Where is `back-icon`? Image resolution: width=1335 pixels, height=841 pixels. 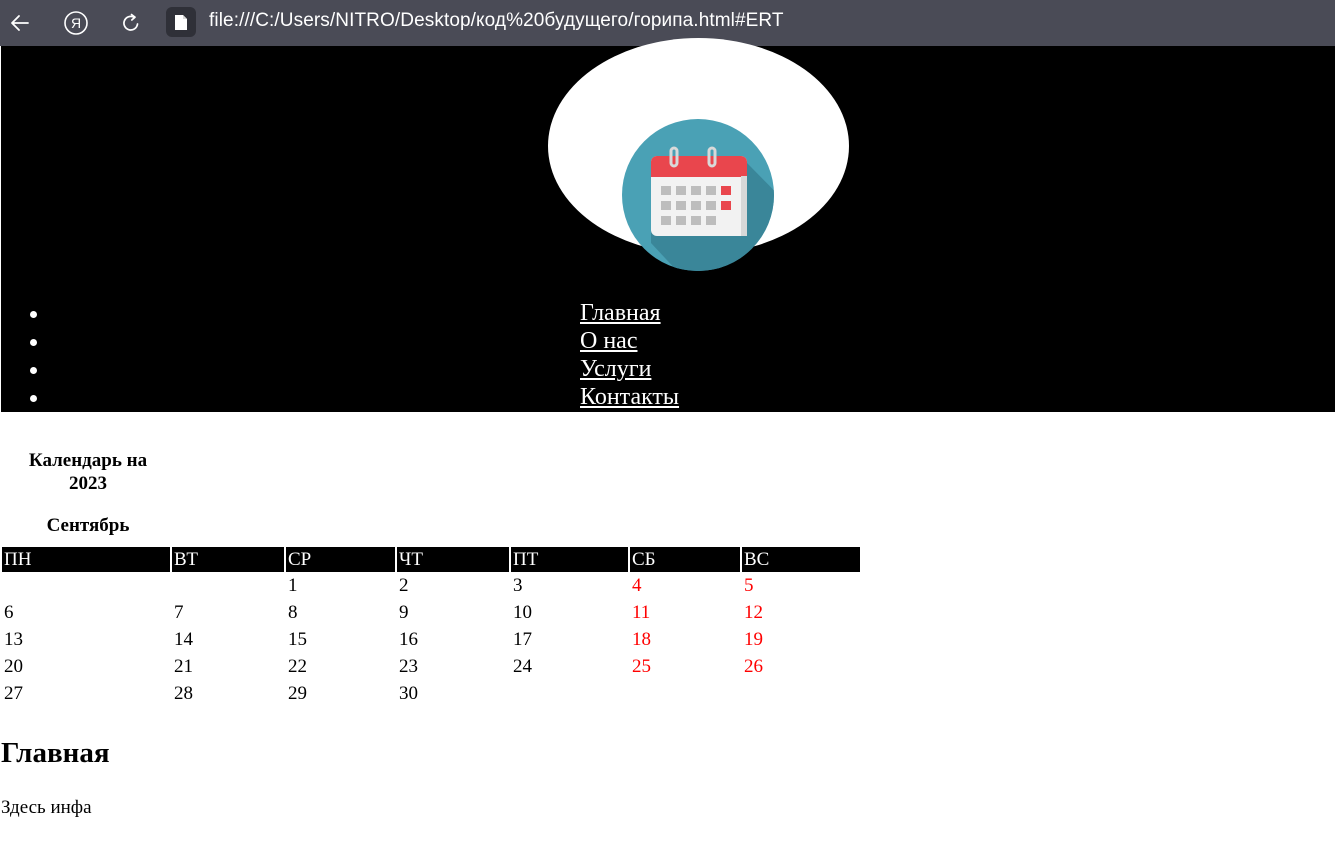 back-icon is located at coordinates (20, 23).